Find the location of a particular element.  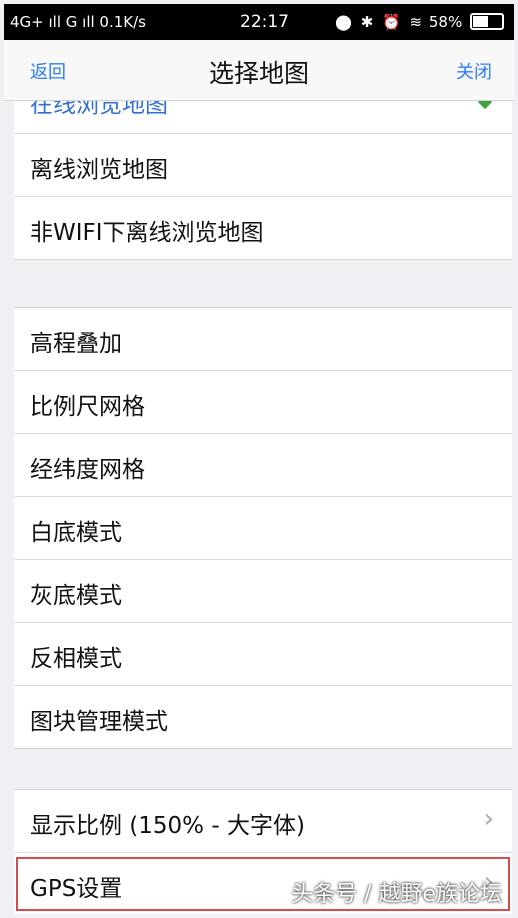

wifi-icon: ≋ is located at coordinates (416, 22).